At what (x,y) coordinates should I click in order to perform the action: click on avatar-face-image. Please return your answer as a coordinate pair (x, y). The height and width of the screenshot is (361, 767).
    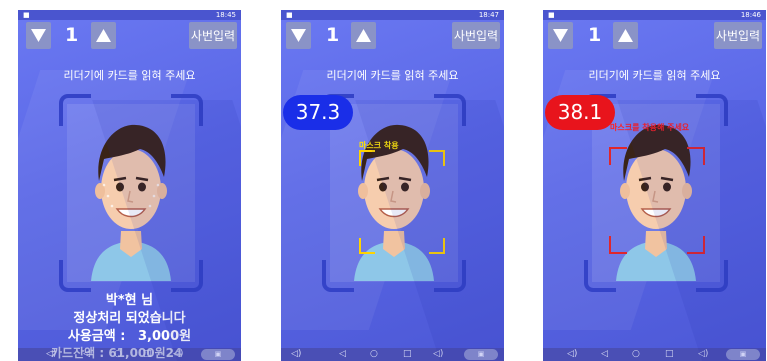
    Looking at the image, I should click on (131, 202).